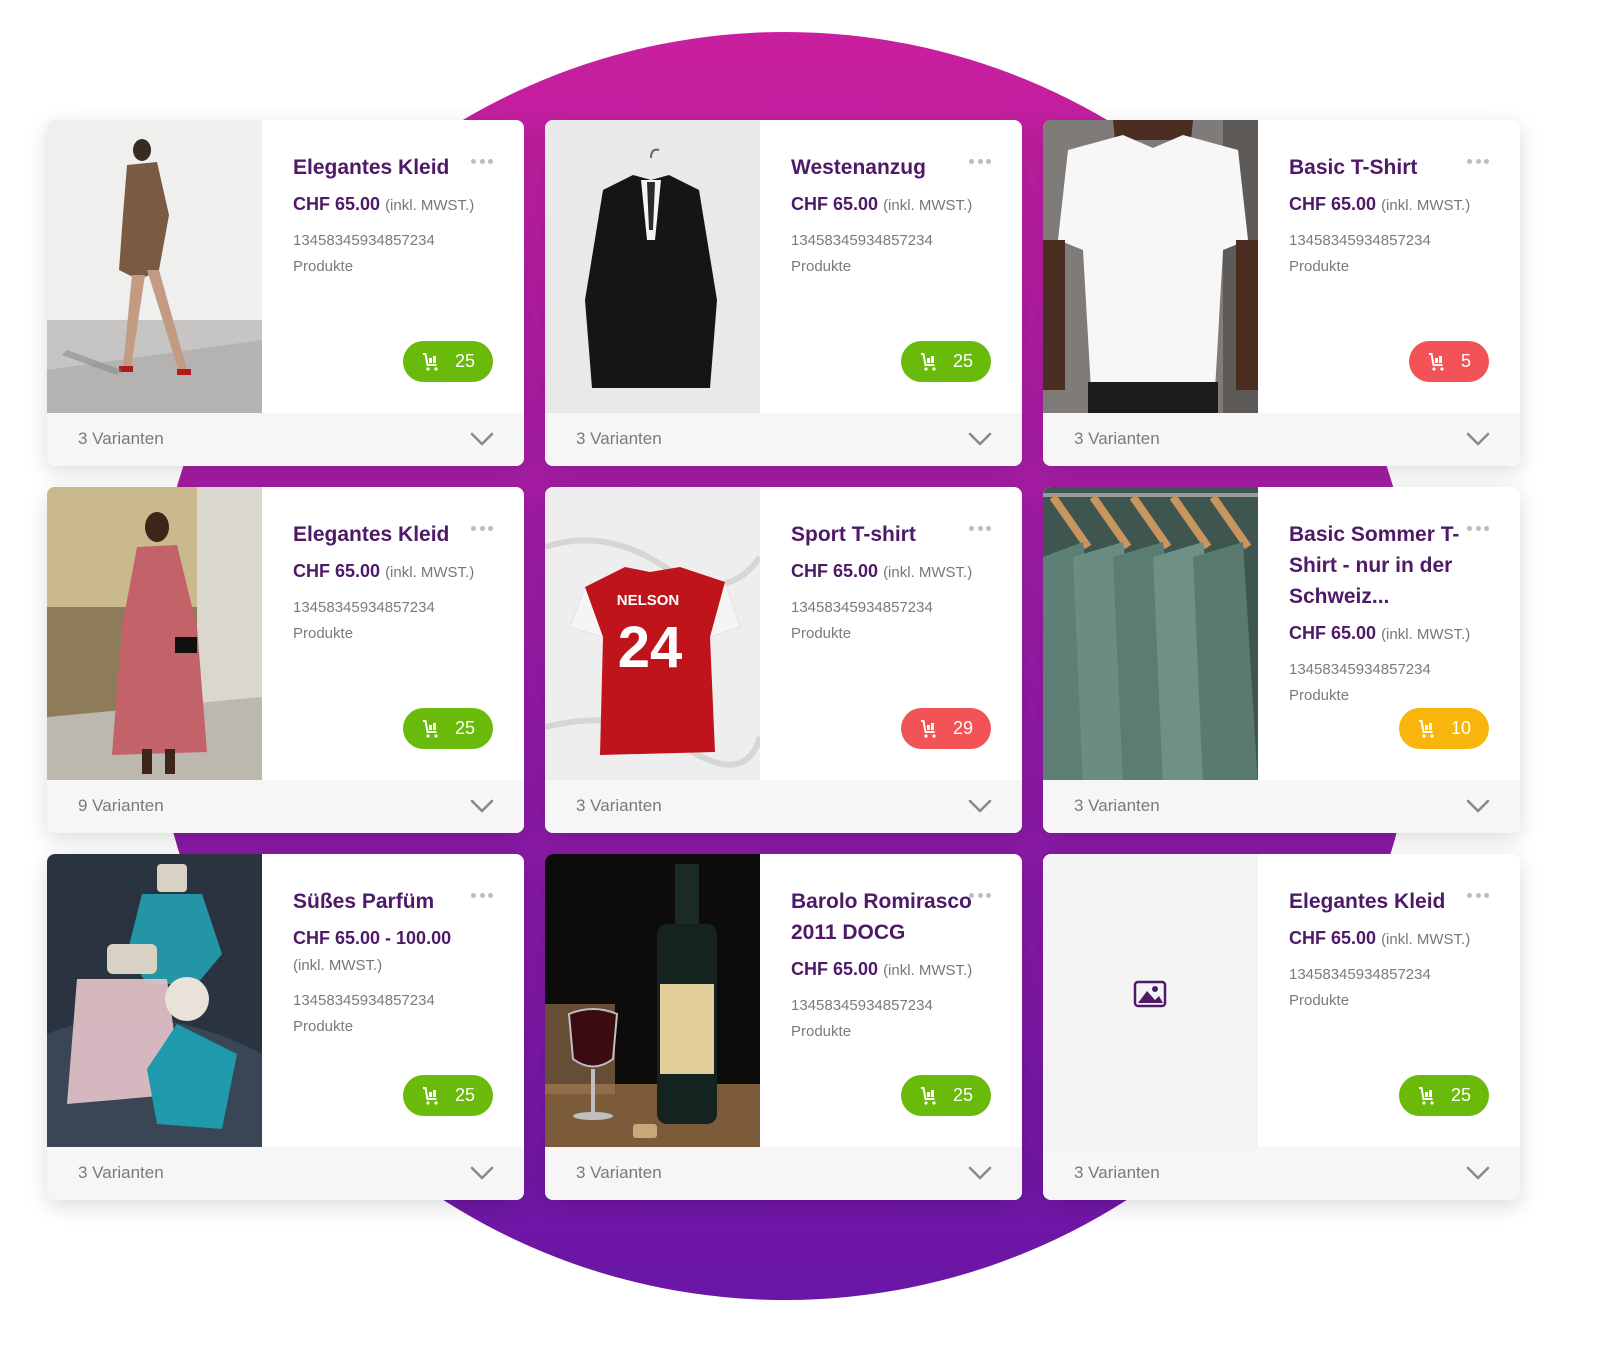 This screenshot has width=1601, height=1348. What do you see at coordinates (891, 917) in the screenshot?
I see `product-title: Barolo Romirasco 2011 DOCG` at bounding box center [891, 917].